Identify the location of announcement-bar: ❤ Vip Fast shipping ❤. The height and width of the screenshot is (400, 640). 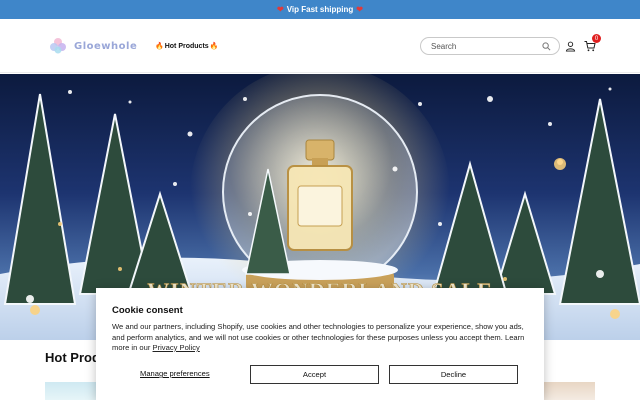
(320, 9).